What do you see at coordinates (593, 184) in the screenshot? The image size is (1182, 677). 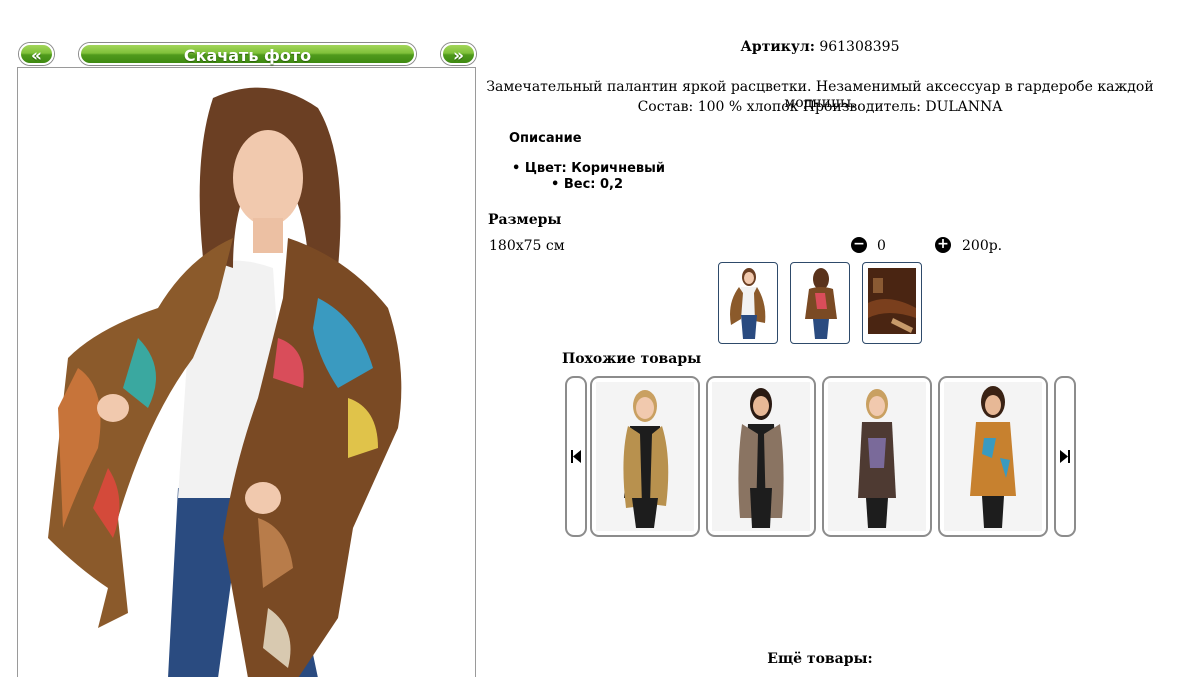 I see `spec-weight: Вес: 0,2` at bounding box center [593, 184].